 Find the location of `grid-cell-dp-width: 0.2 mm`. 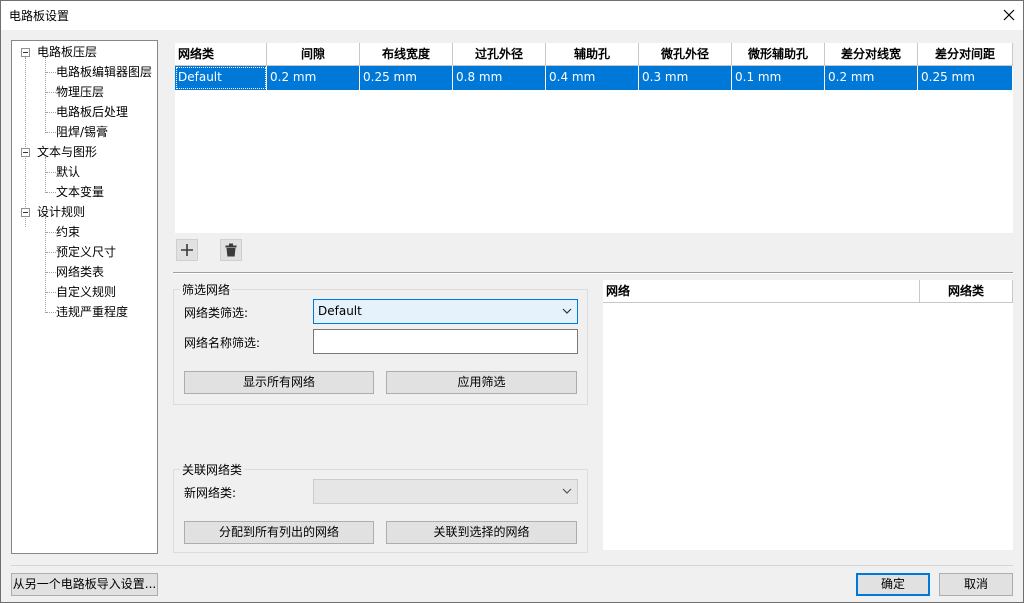

grid-cell-dp-width: 0.2 mm is located at coordinates (871, 78).